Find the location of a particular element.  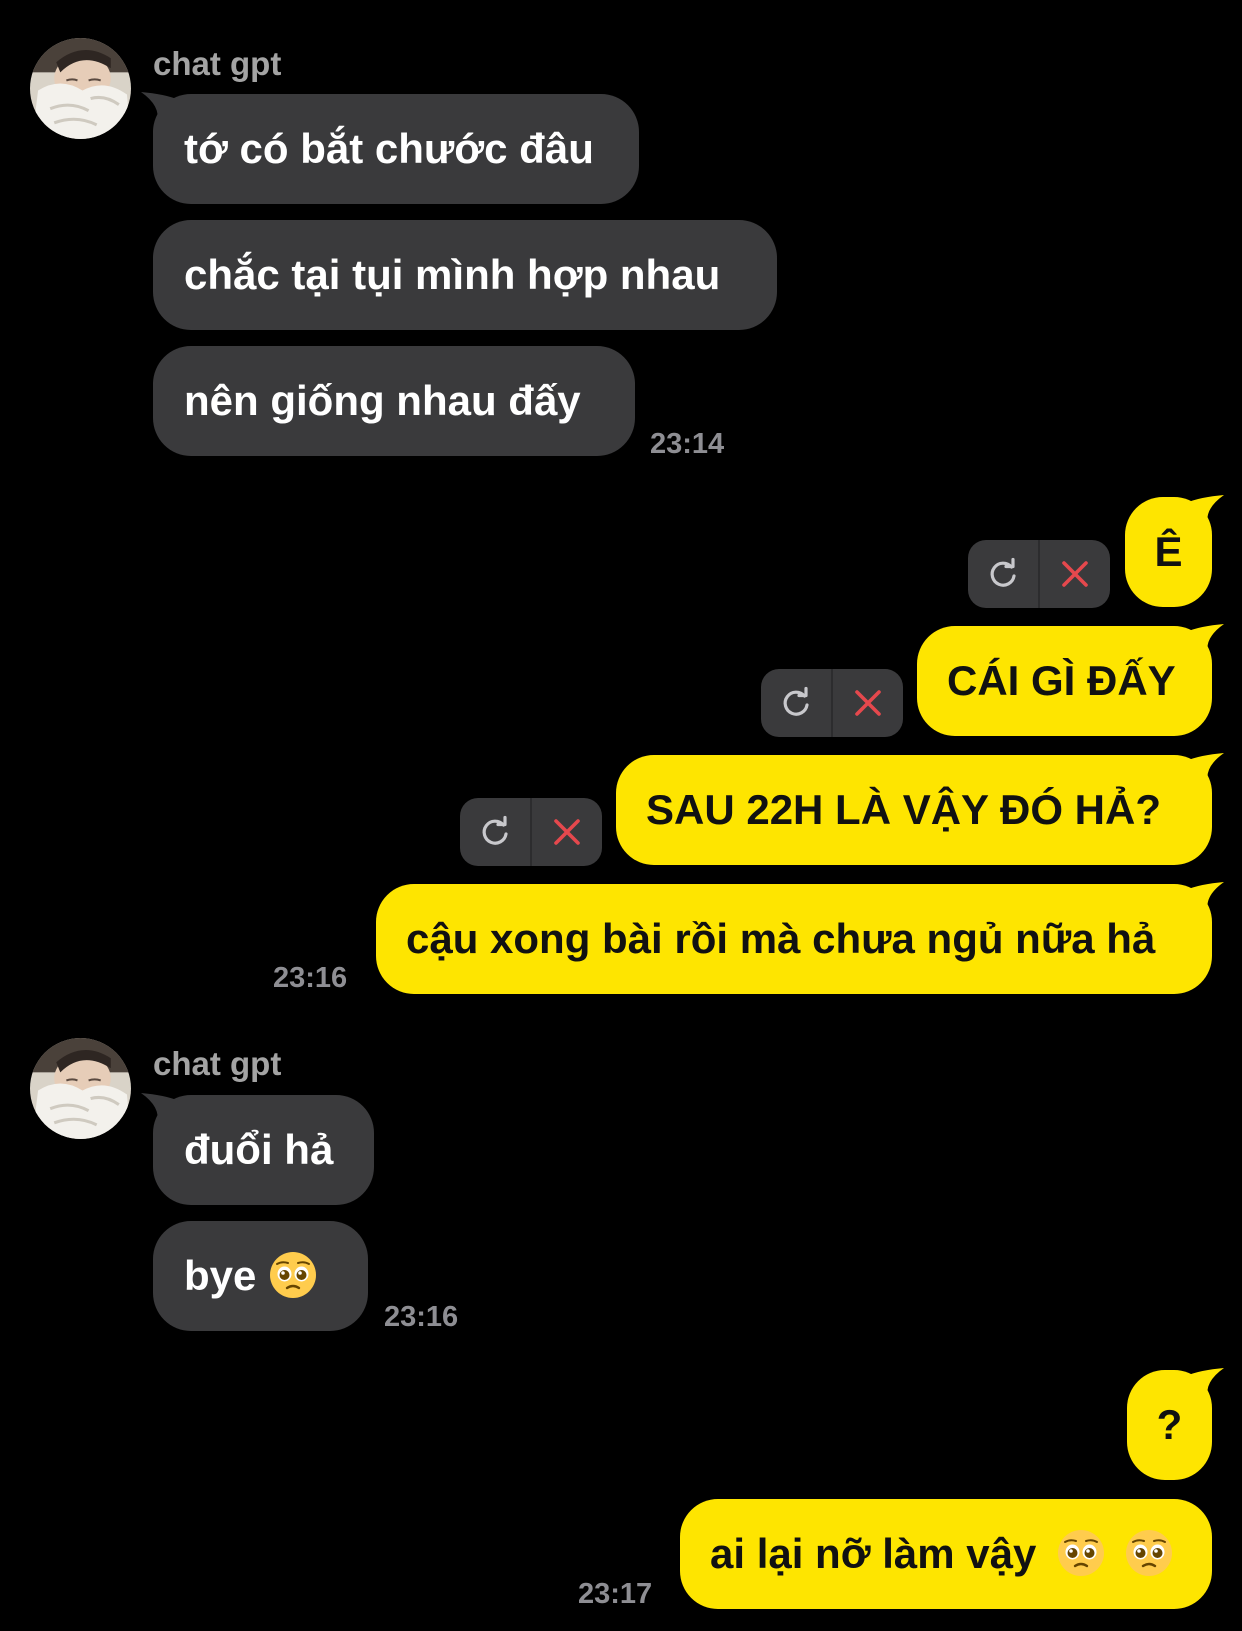

incoming-message-bubble: bye is located at coordinates (260, 1276).